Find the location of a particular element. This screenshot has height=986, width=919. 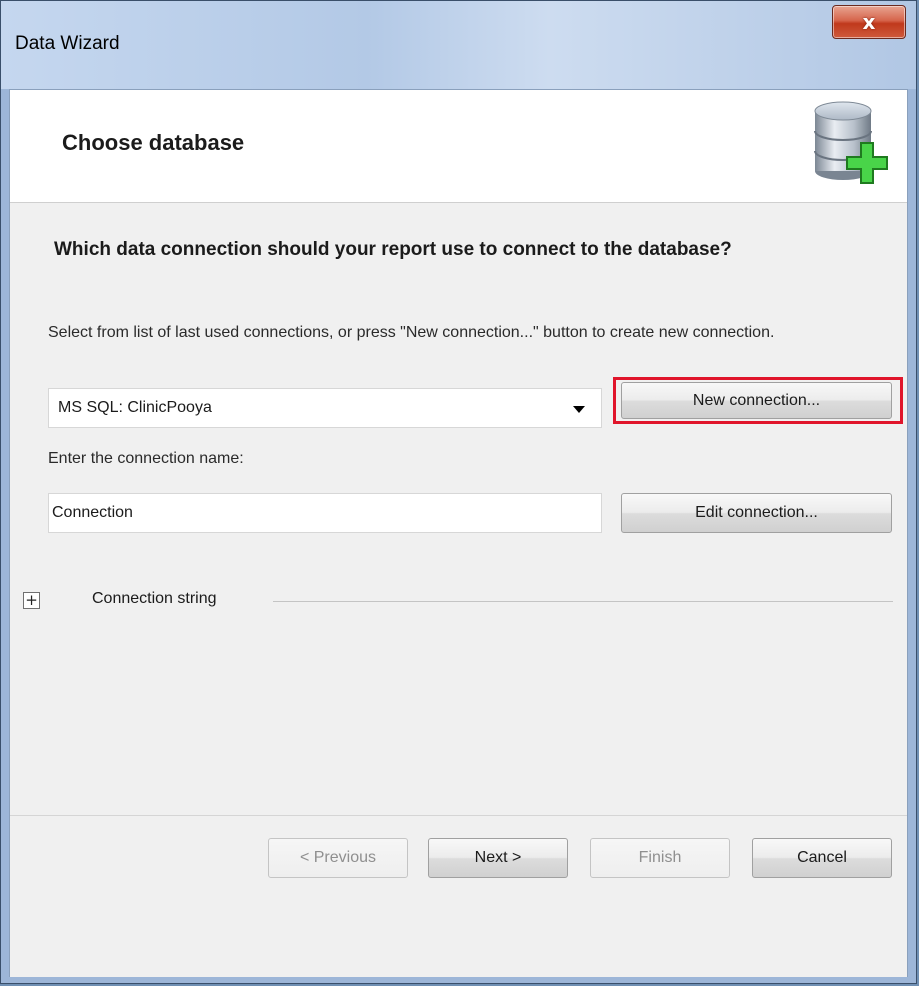

page-title: Choose database is located at coordinates (153, 142).